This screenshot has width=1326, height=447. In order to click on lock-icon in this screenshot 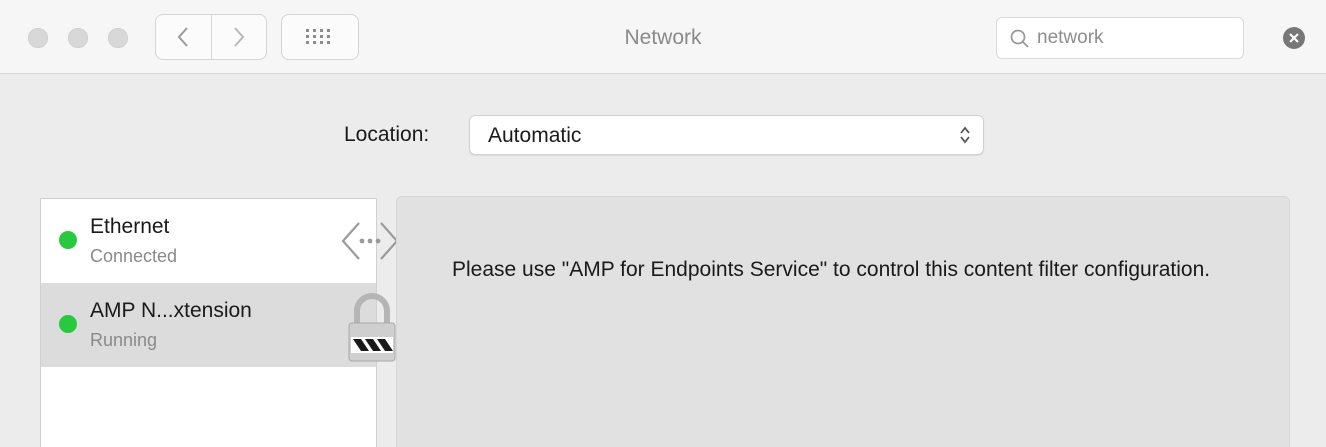, I will do `click(372, 327)`.